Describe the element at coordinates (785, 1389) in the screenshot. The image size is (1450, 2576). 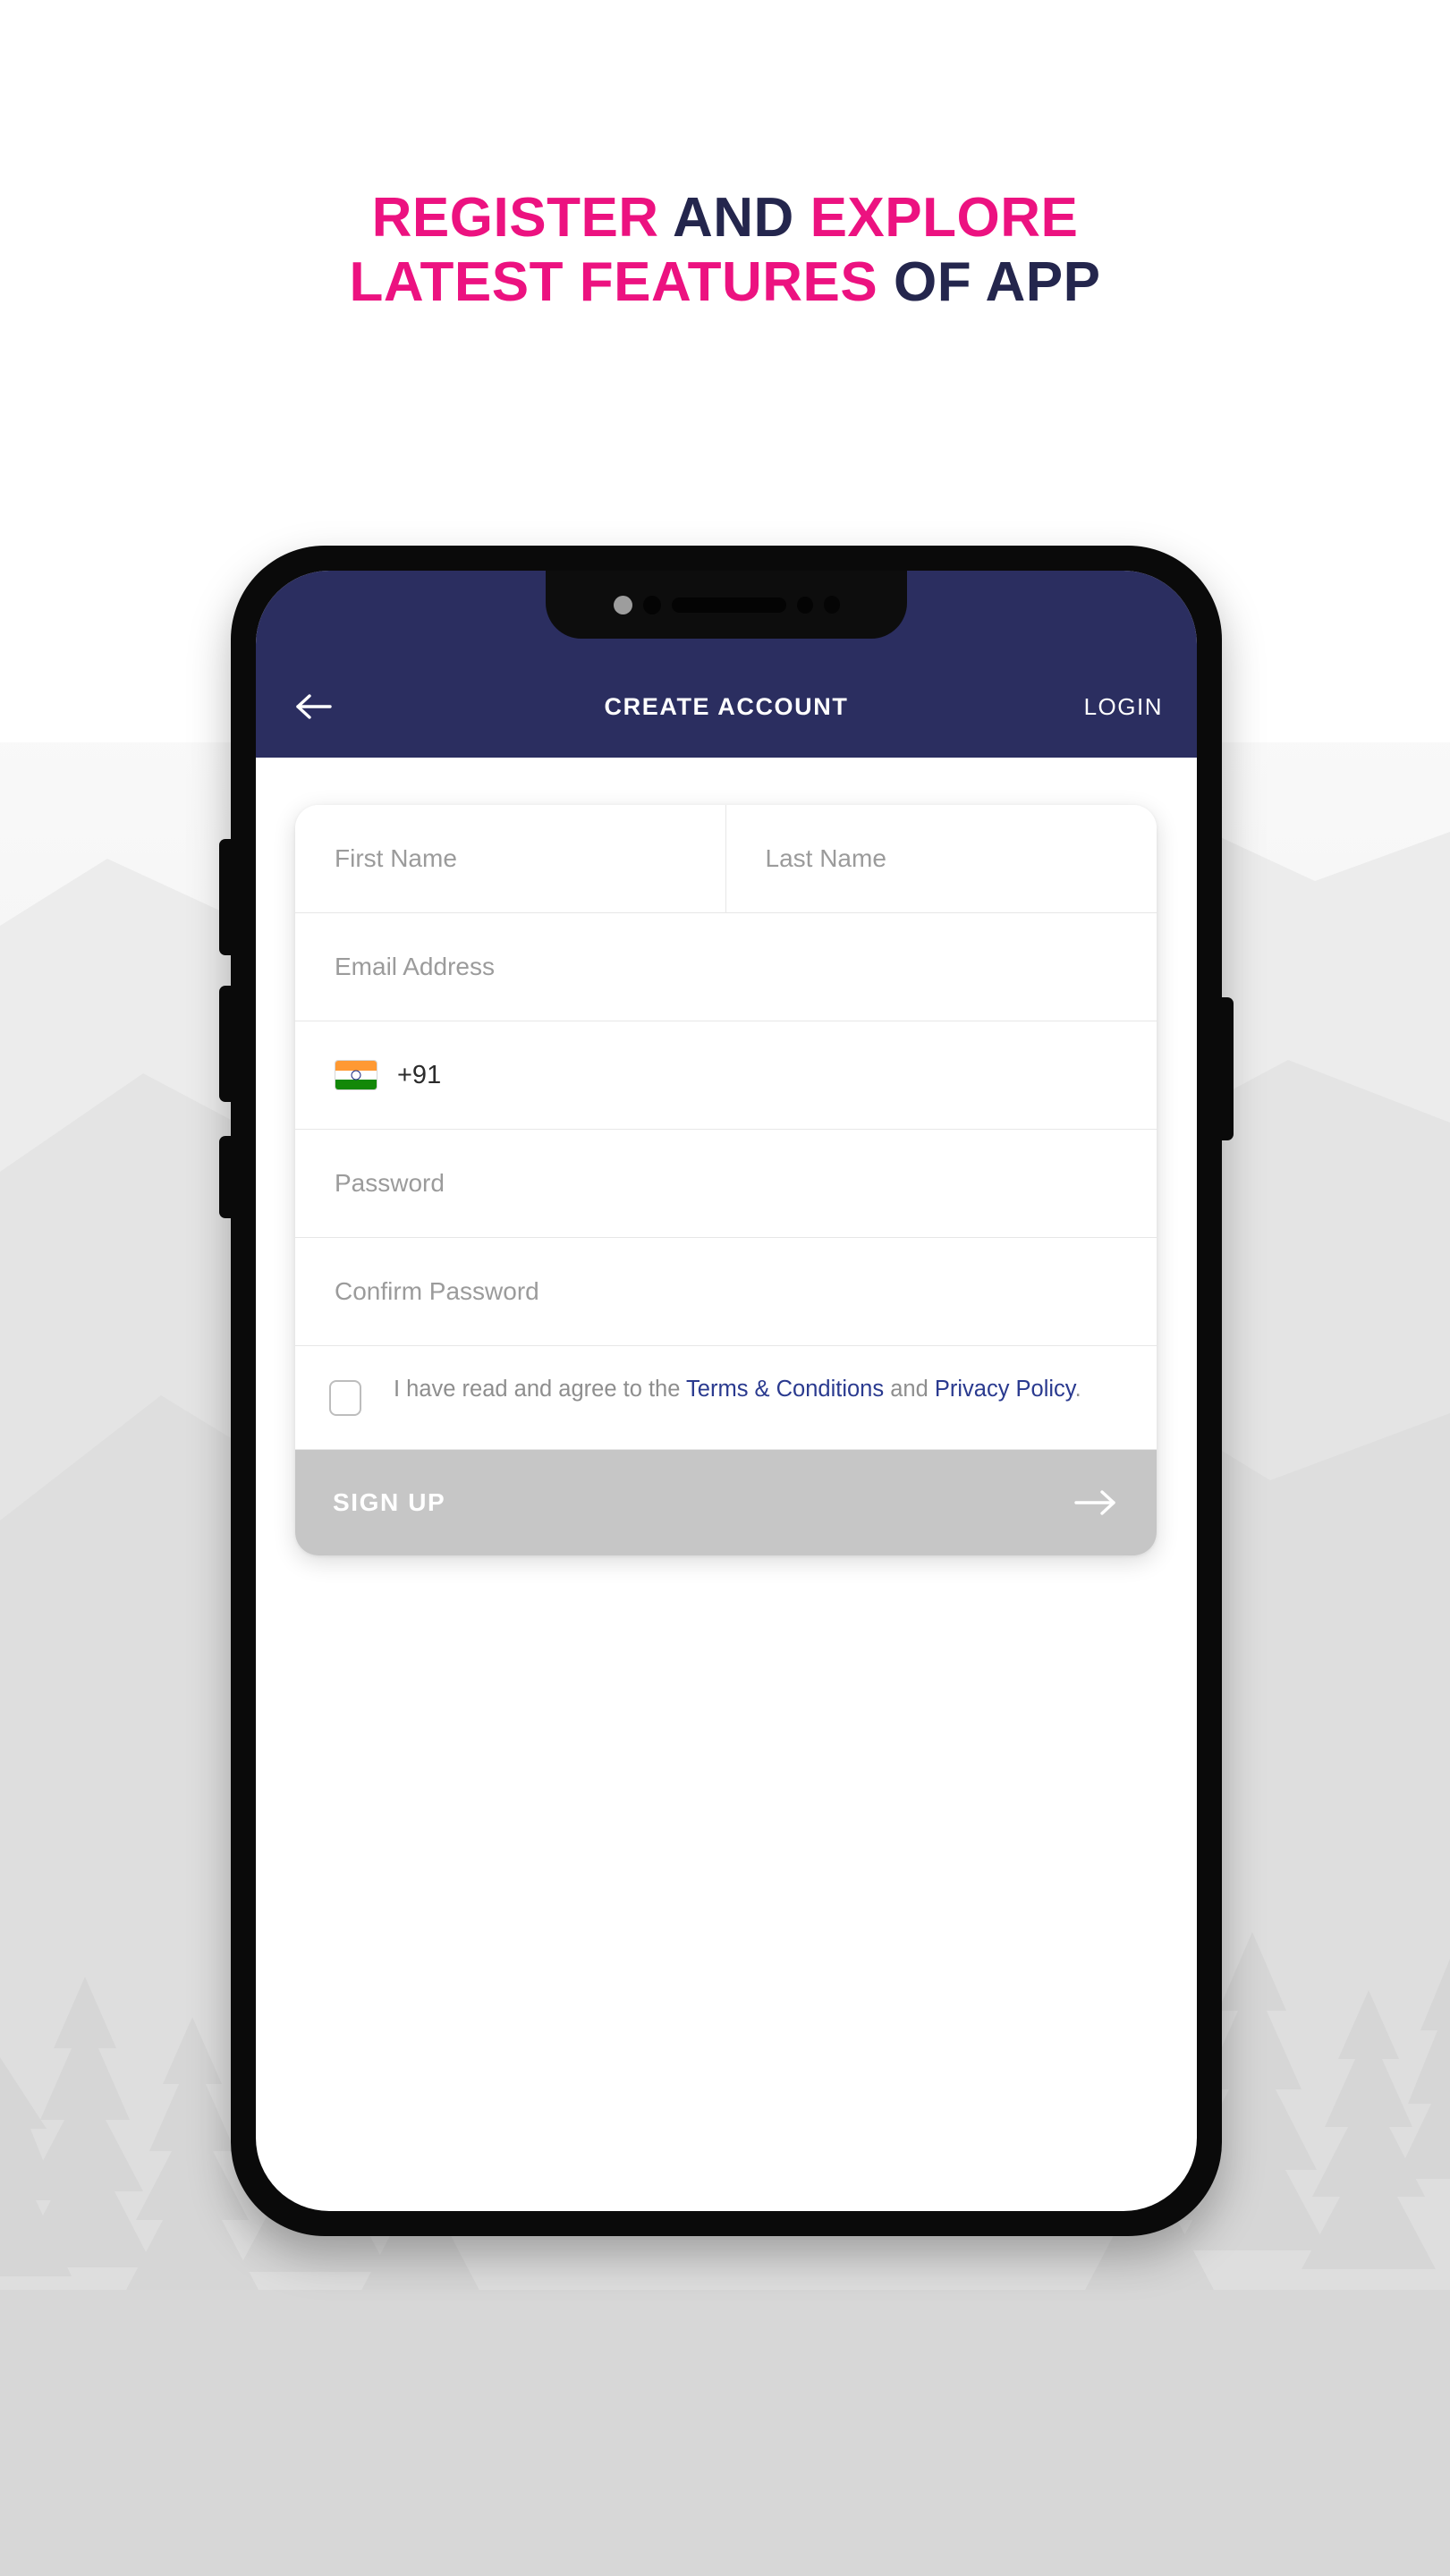
I see `terms-and-conditions-link: Terms & Conditions` at that location.